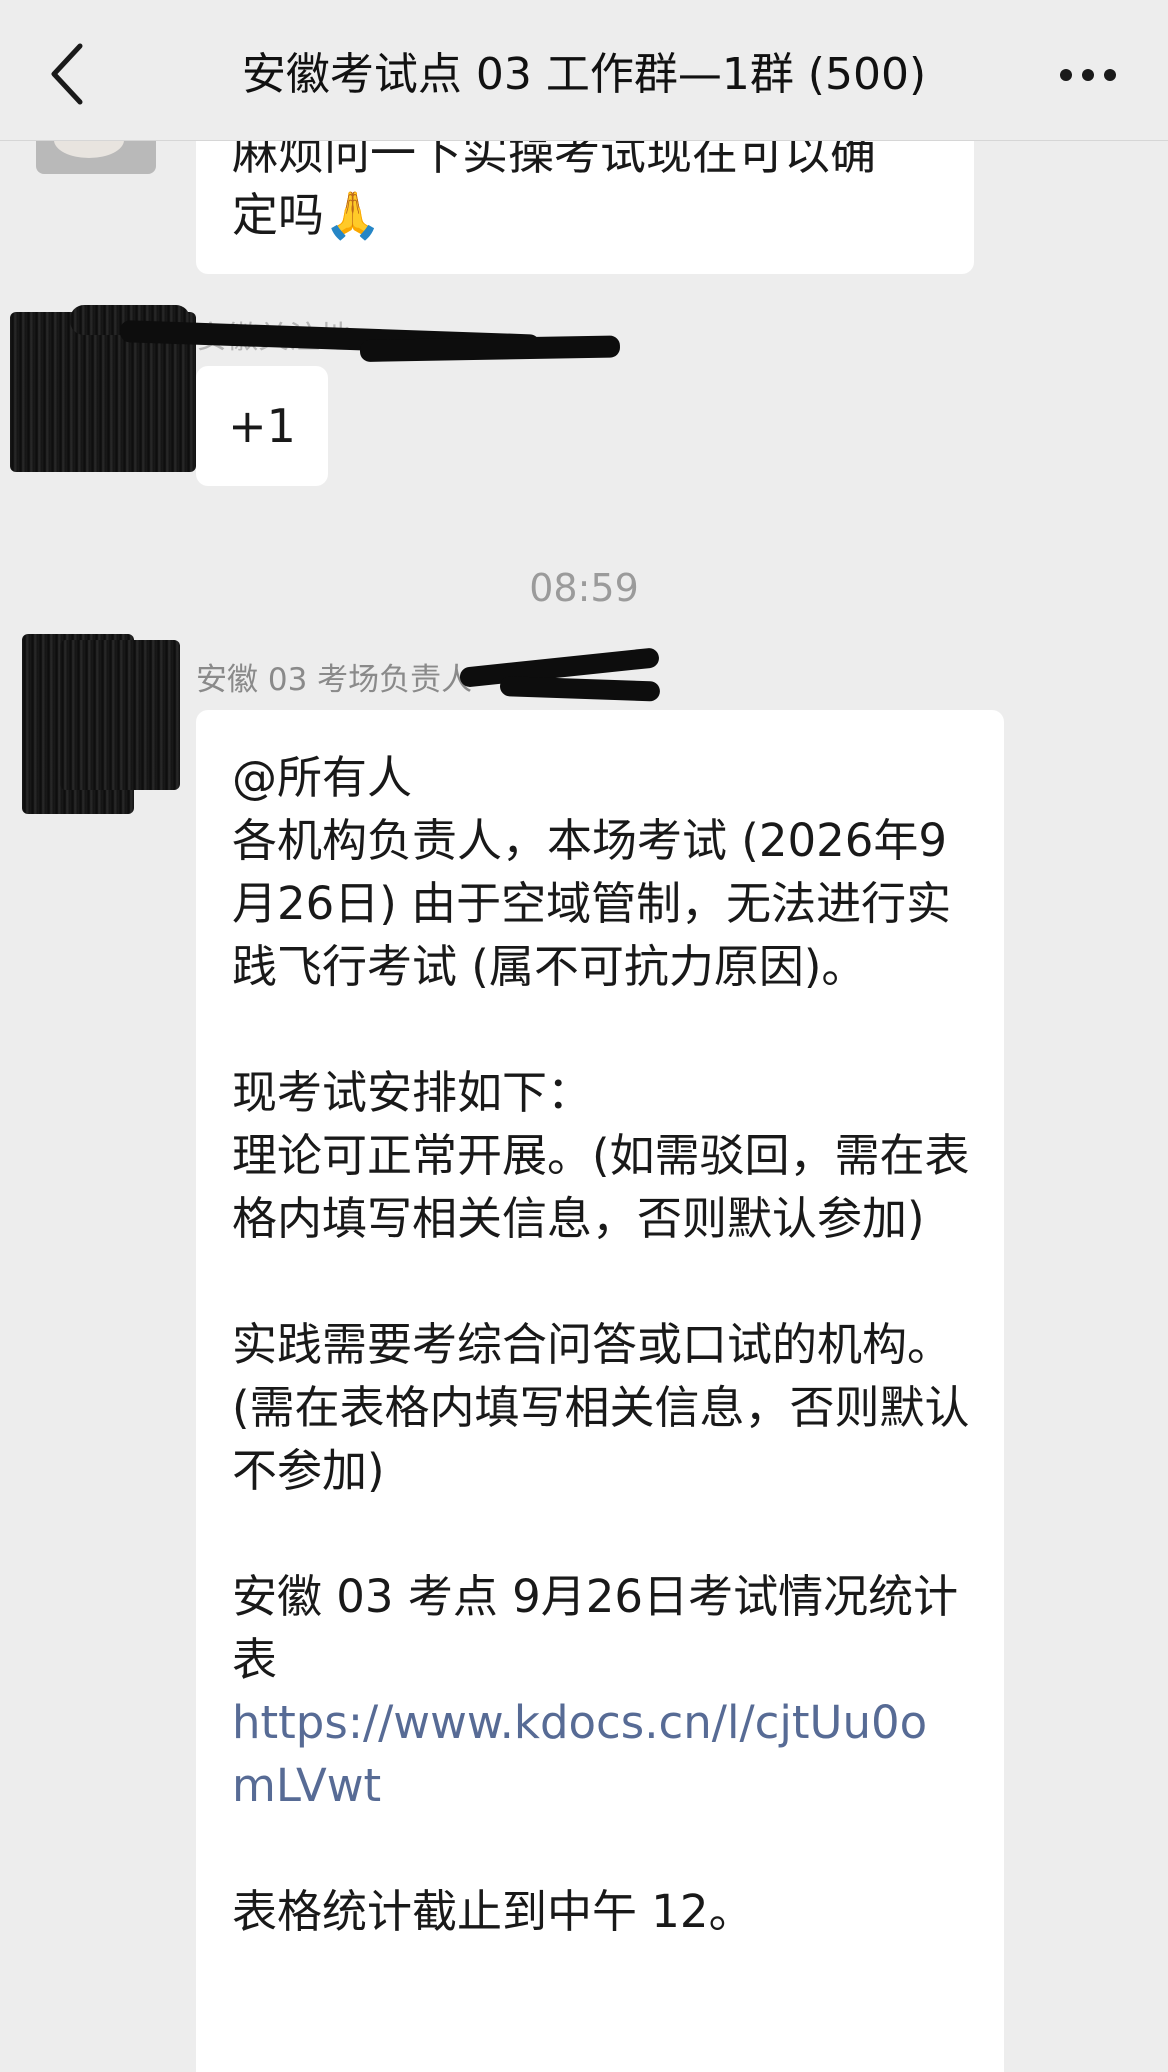 The height and width of the screenshot is (2072, 1168). I want to click on chat-header: 安徽考试点 03 工作群—1群 (500), so click(584, 70).